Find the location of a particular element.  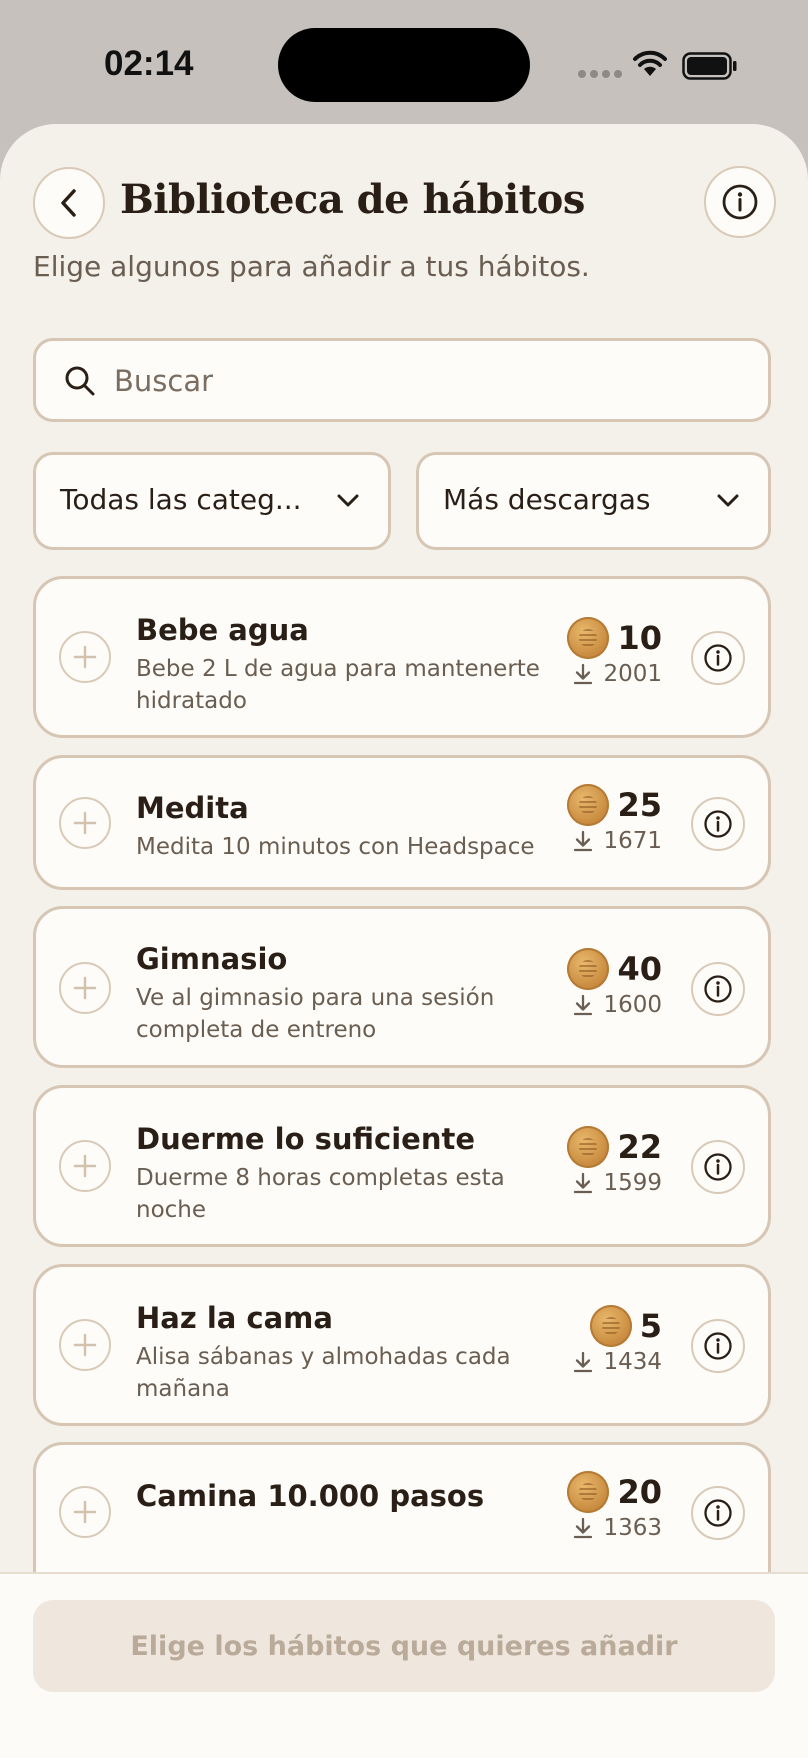

habit-description: Medita 10 minutos con Headspace is located at coordinates (335, 847).